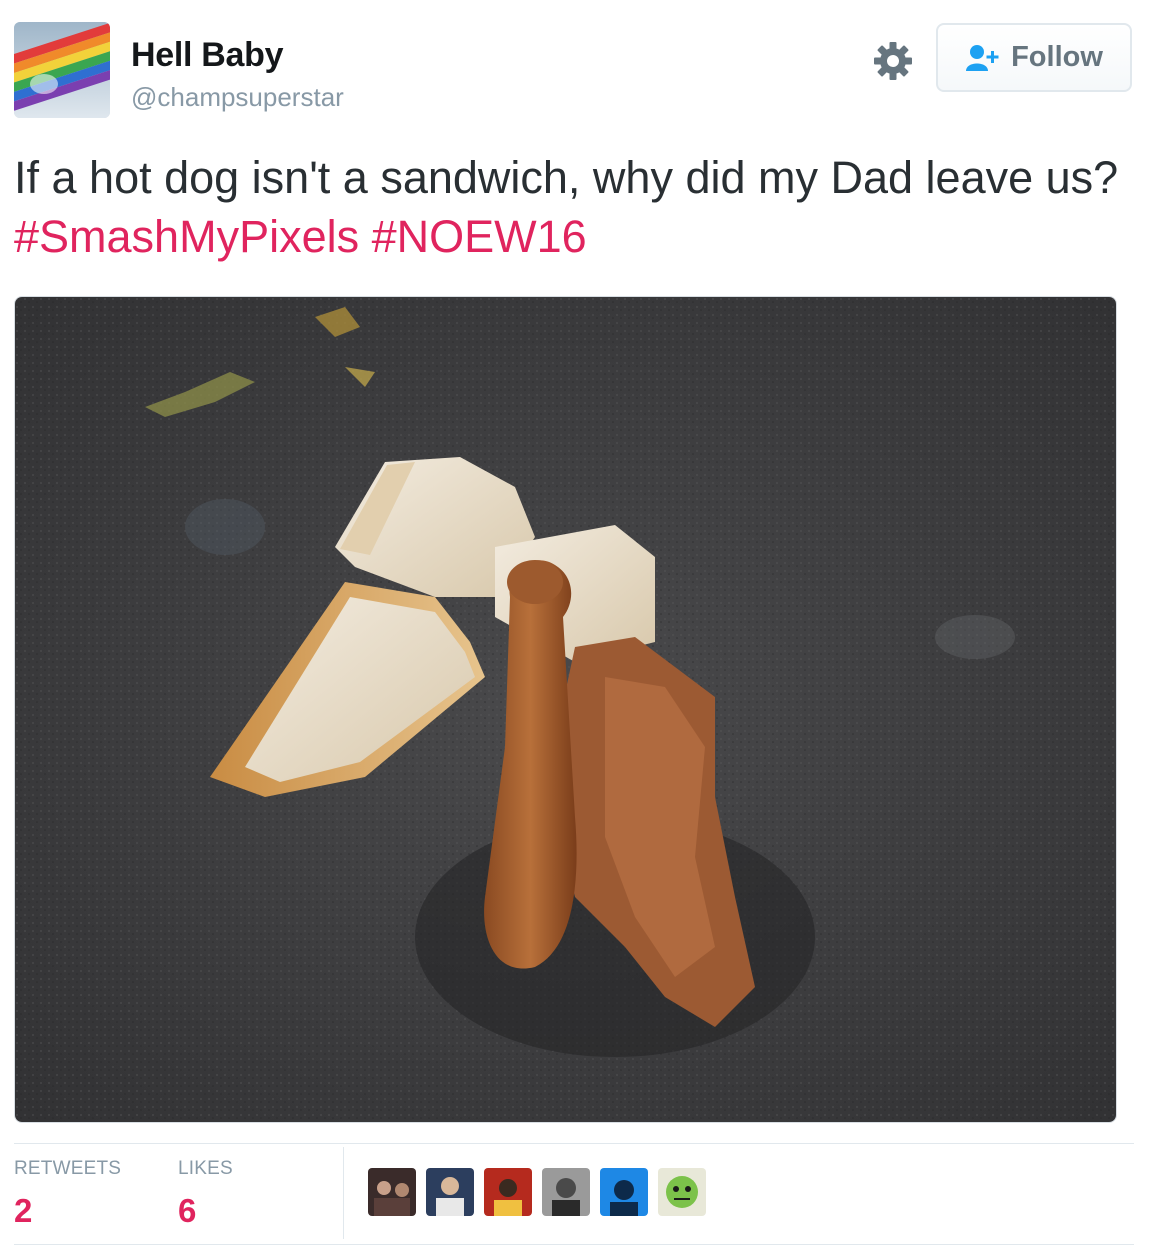 The image size is (1162, 1252). I want to click on follow-button-label: Follow, so click(1057, 57).